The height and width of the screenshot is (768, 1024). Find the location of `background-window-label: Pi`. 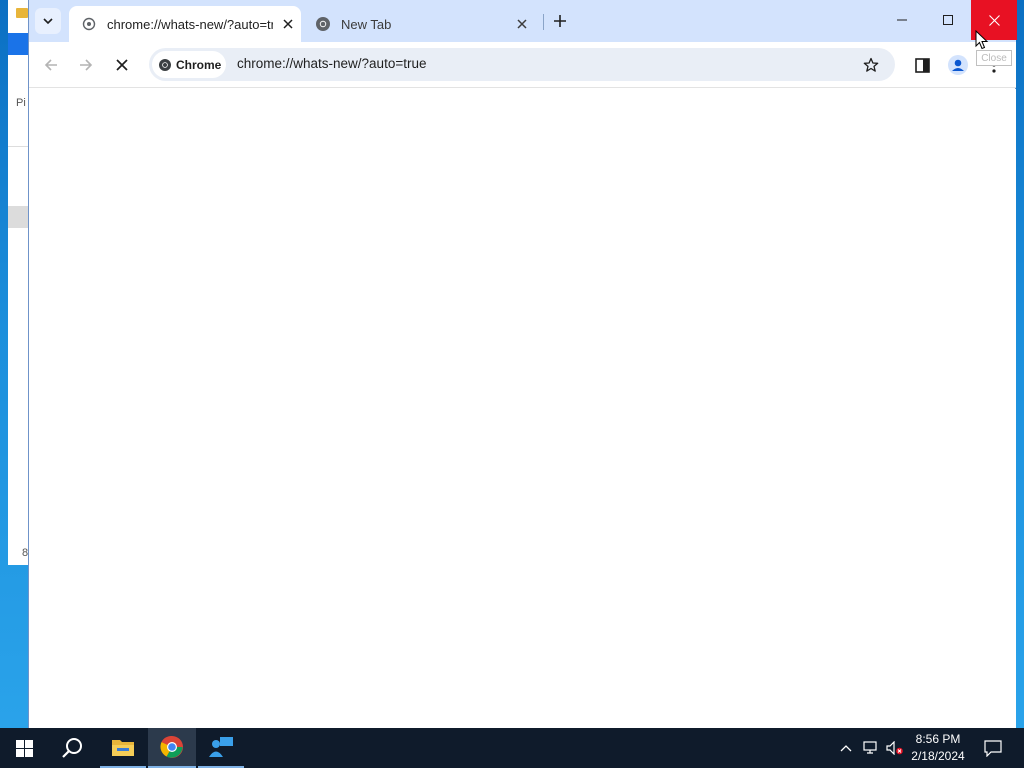

background-window-label: Pi is located at coordinates (21, 103).